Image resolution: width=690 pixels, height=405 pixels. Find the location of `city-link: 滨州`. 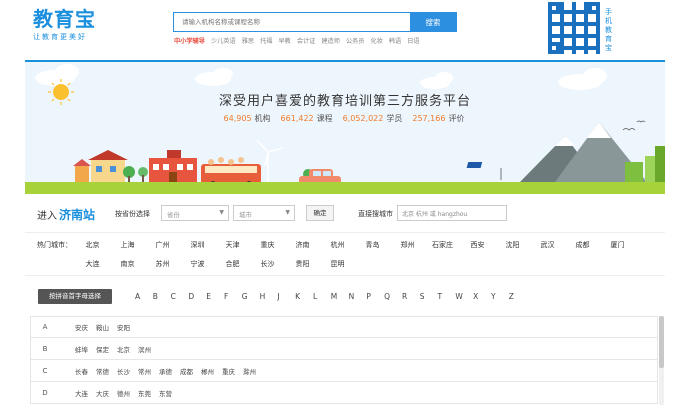

city-link: 滨州 is located at coordinates (144, 349).